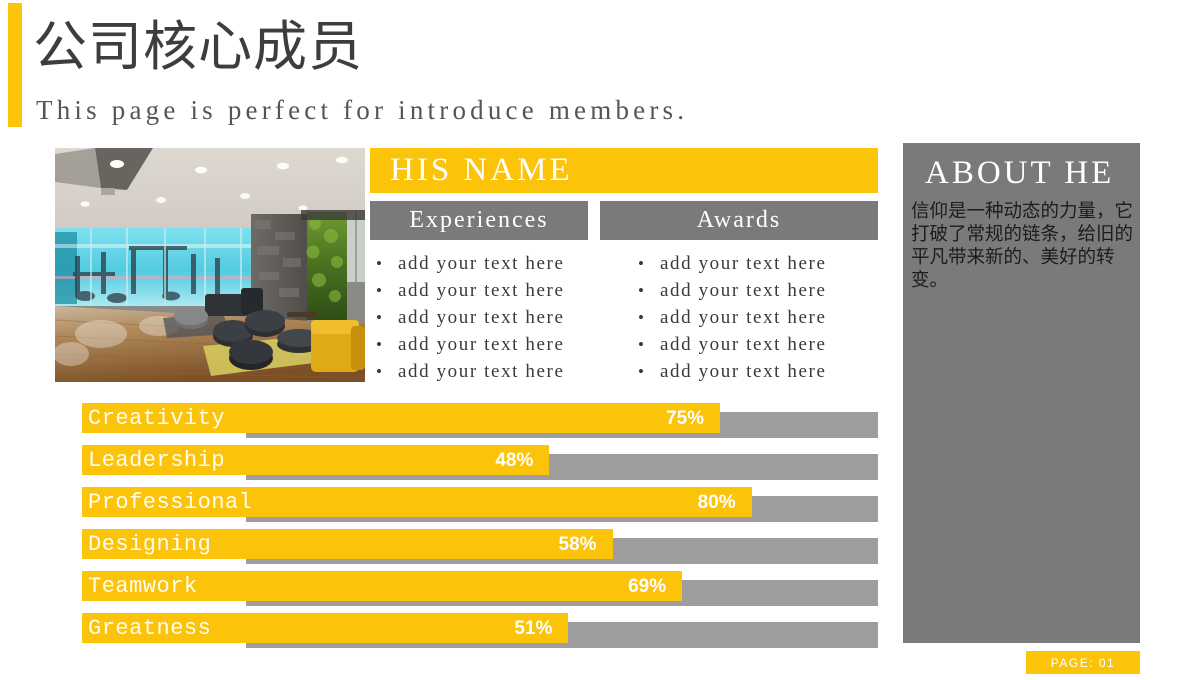  What do you see at coordinates (514, 460) in the screenshot?
I see `skill-value: 48%` at bounding box center [514, 460].